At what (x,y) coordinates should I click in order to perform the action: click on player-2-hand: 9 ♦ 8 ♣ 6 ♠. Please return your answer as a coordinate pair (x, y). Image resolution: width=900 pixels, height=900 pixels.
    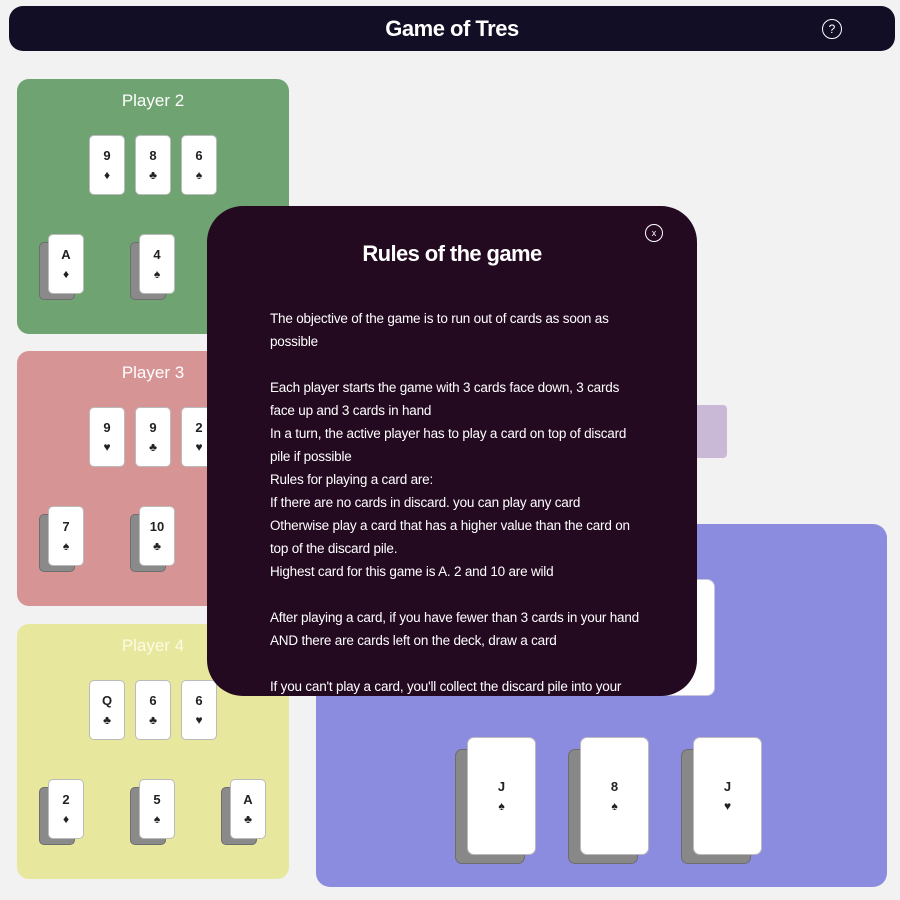
    Looking at the image, I should click on (153, 165).